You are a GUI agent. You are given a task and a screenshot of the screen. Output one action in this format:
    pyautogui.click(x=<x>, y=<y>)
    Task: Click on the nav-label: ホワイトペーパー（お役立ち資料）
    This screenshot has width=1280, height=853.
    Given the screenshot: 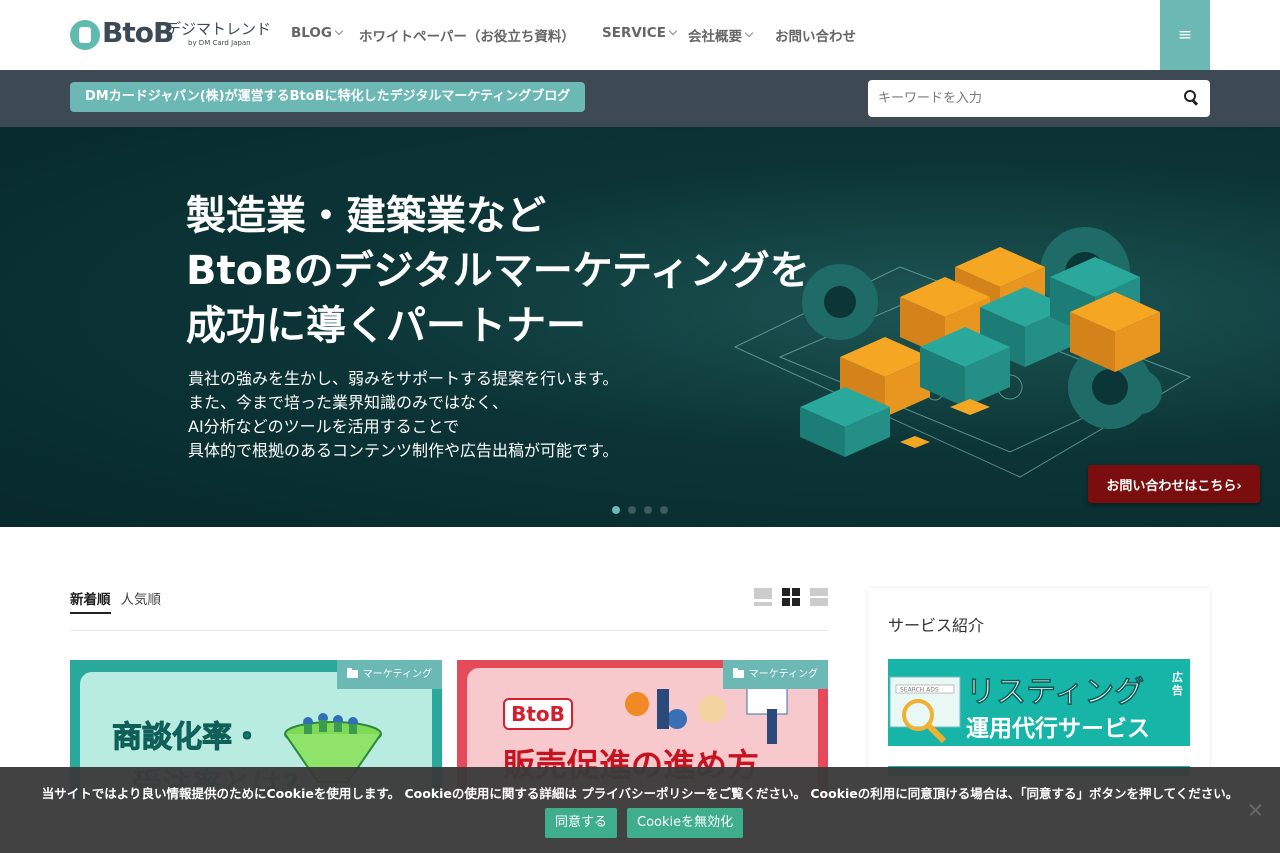 What is the action you would take?
    pyautogui.click(x=467, y=37)
    